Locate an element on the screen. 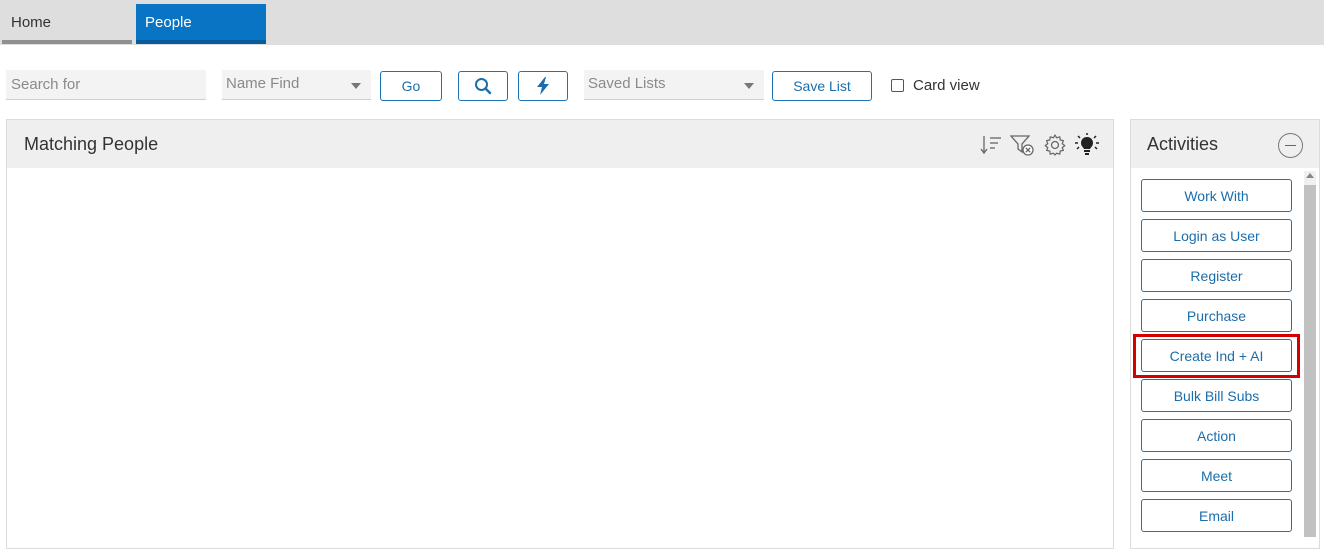 This screenshot has width=1324, height=549. search-input is located at coordinates (106, 85).